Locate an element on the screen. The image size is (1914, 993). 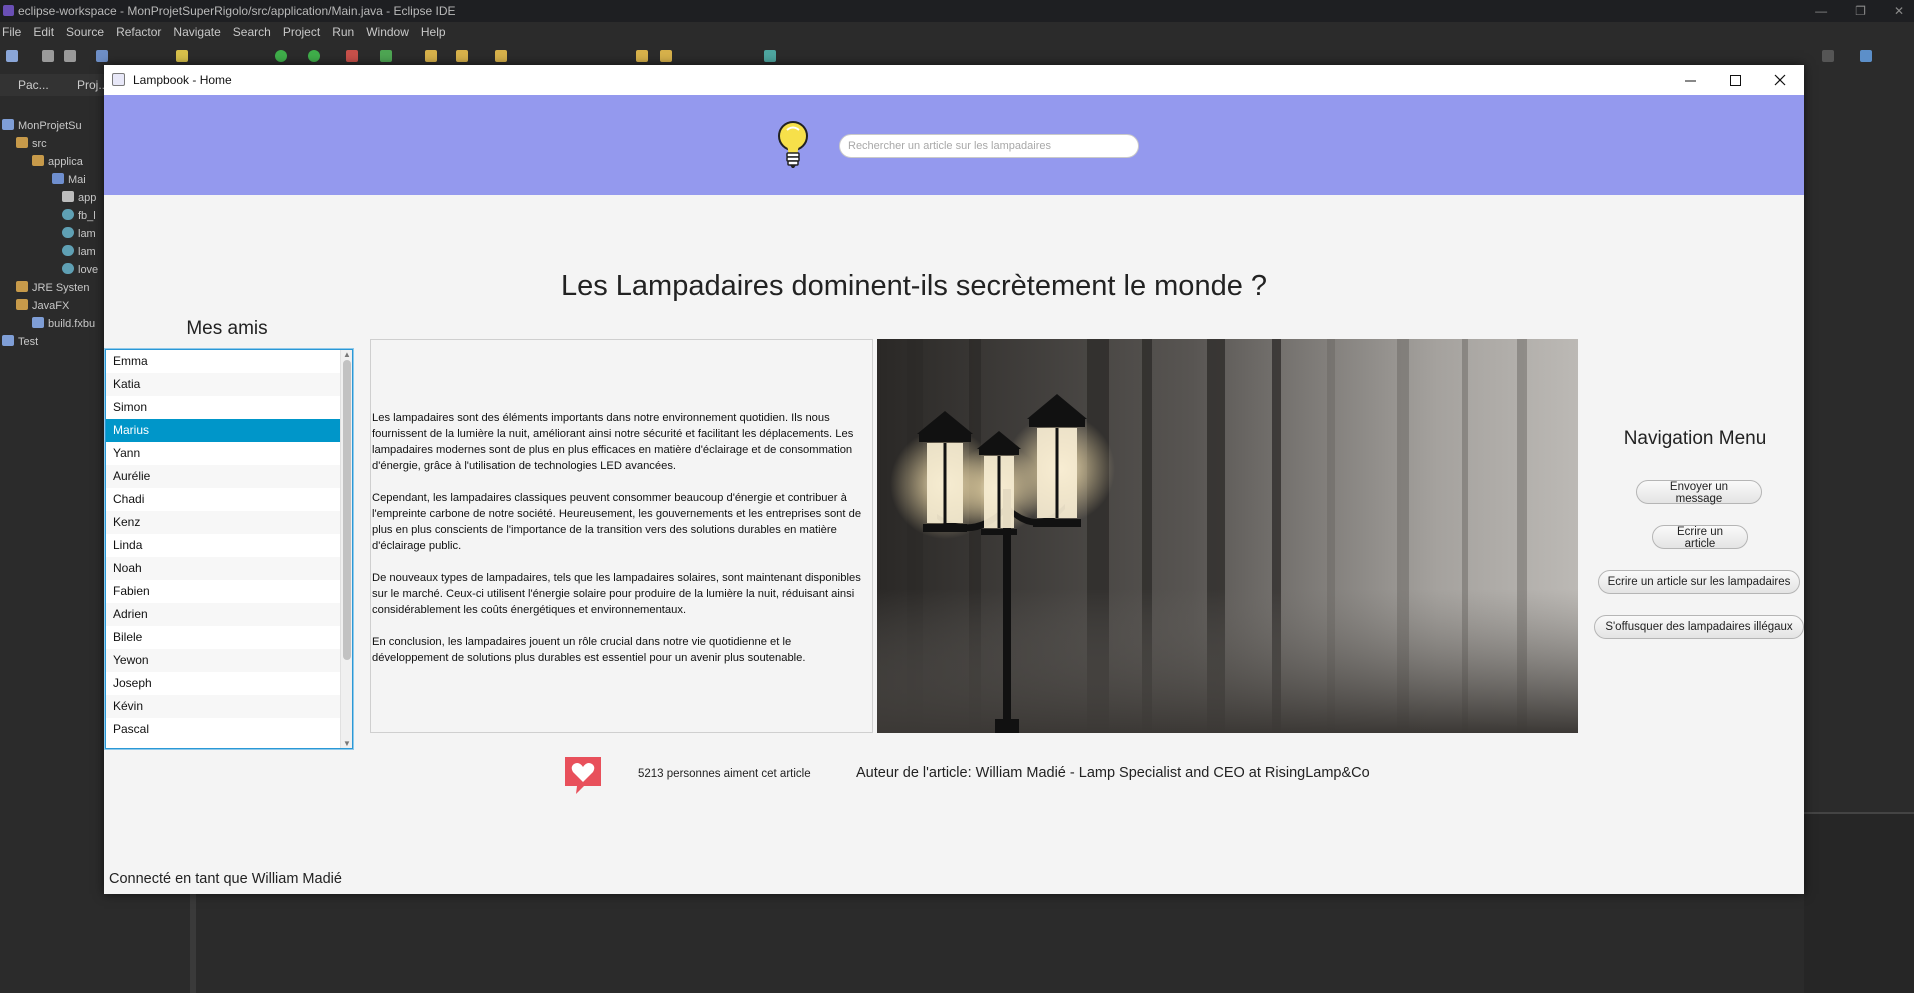
maximize-button is located at coordinates (1735, 80).